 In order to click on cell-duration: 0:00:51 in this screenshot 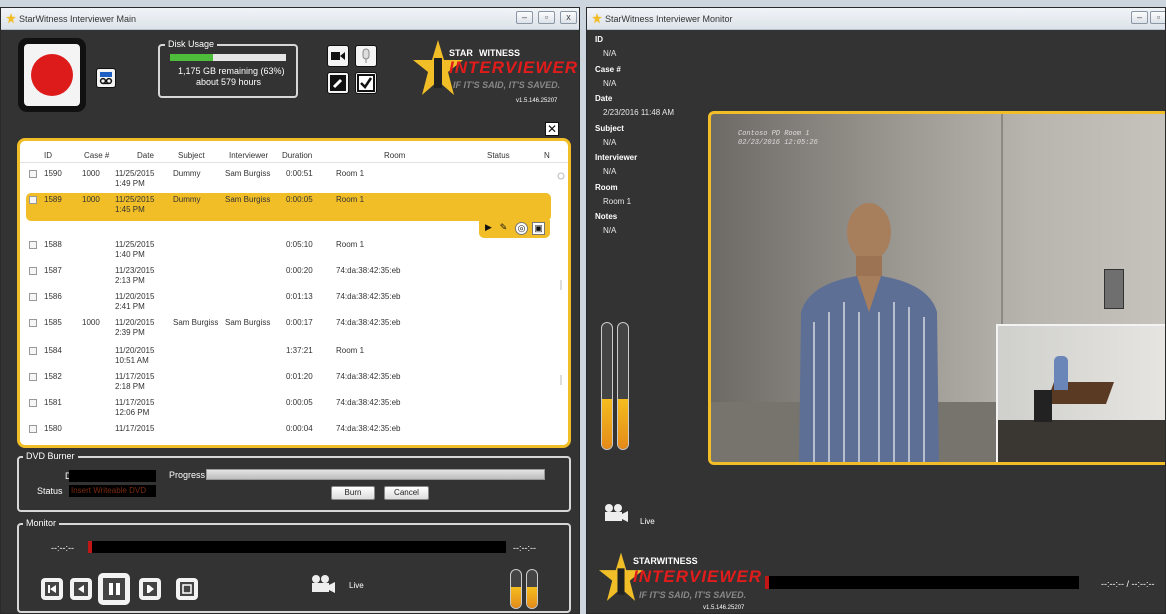, I will do `click(299, 173)`.